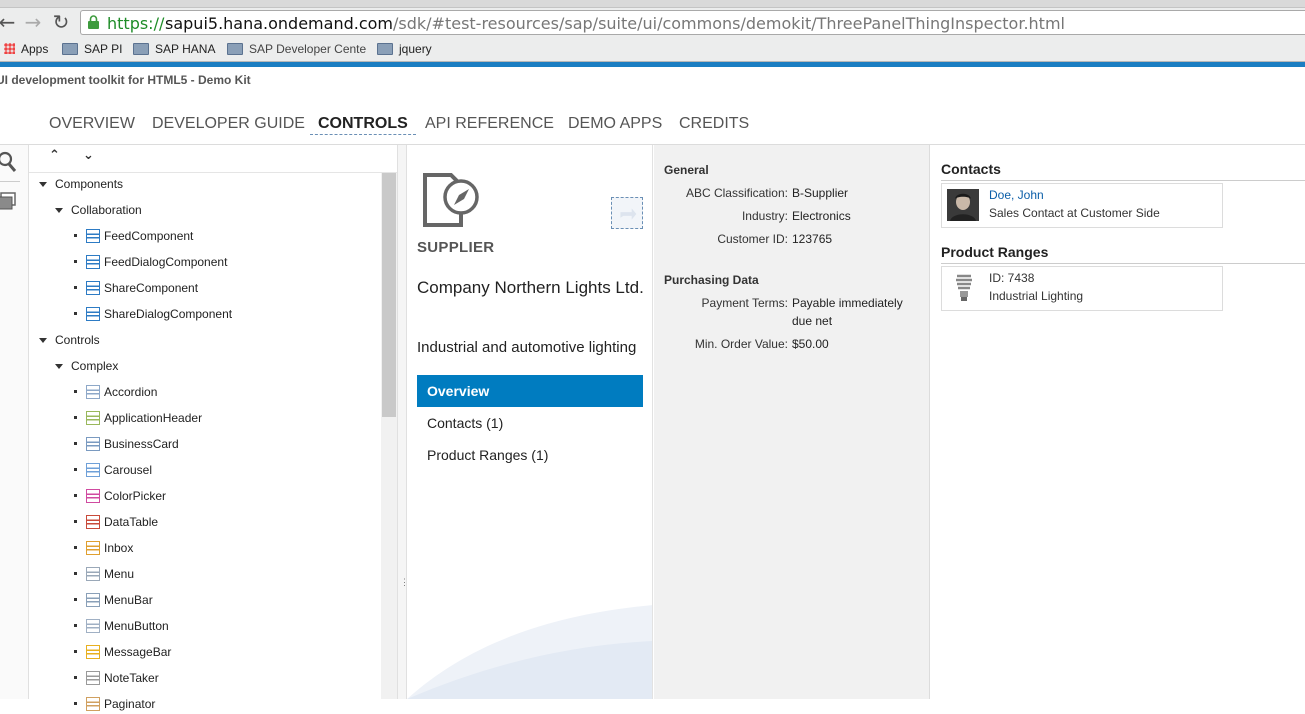 Image resolution: width=1305 pixels, height=714 pixels. I want to click on tree-leaf: ApplicationHeader, so click(138, 418).